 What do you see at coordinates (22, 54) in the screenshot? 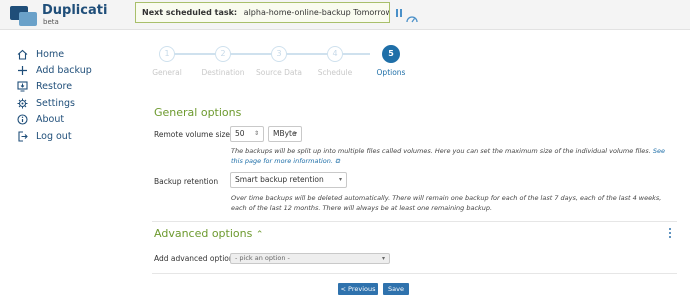
I see `home-icon` at bounding box center [22, 54].